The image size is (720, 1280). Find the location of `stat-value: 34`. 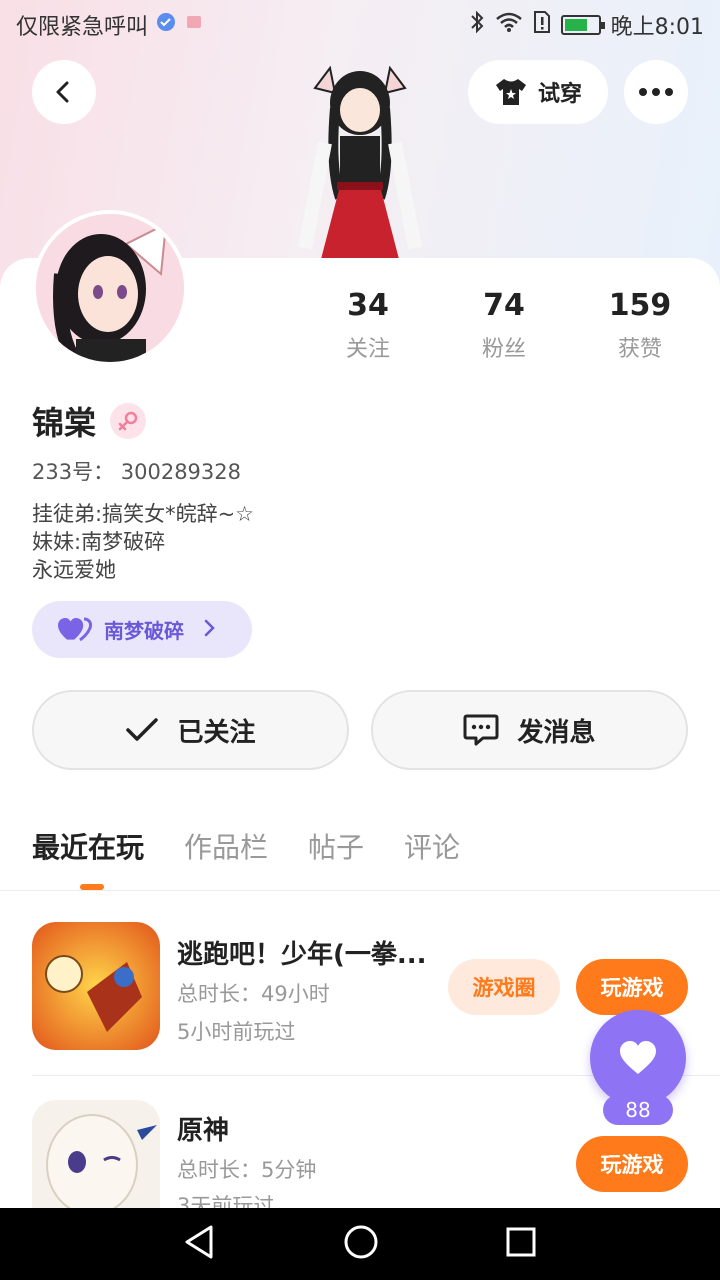

stat-value: 34 is located at coordinates (368, 305).